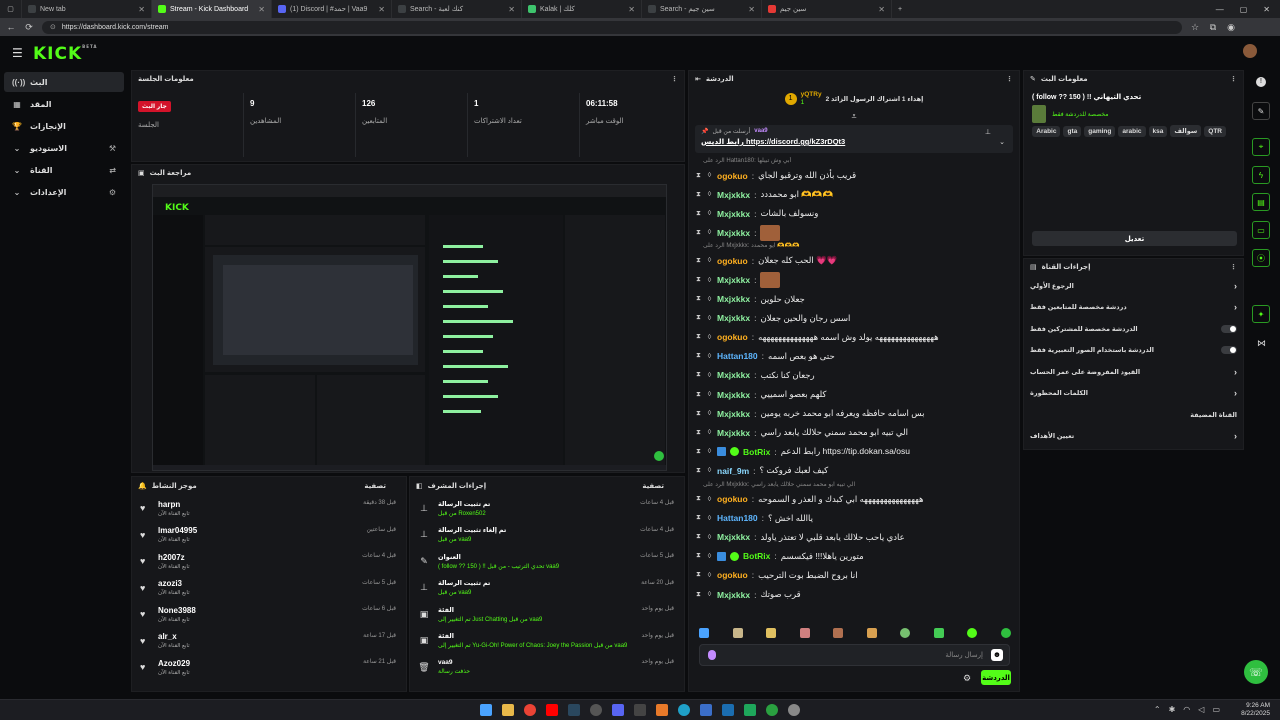  Describe the element at coordinates (112, 170) in the screenshot. I see `sidebar-action-icon: ⇄` at that location.